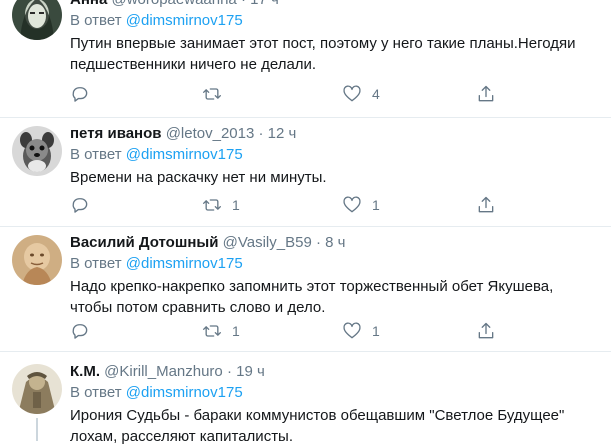 The width and height of the screenshot is (611, 447). I want to click on author-handle: @Vasily_B59, so click(267, 242).